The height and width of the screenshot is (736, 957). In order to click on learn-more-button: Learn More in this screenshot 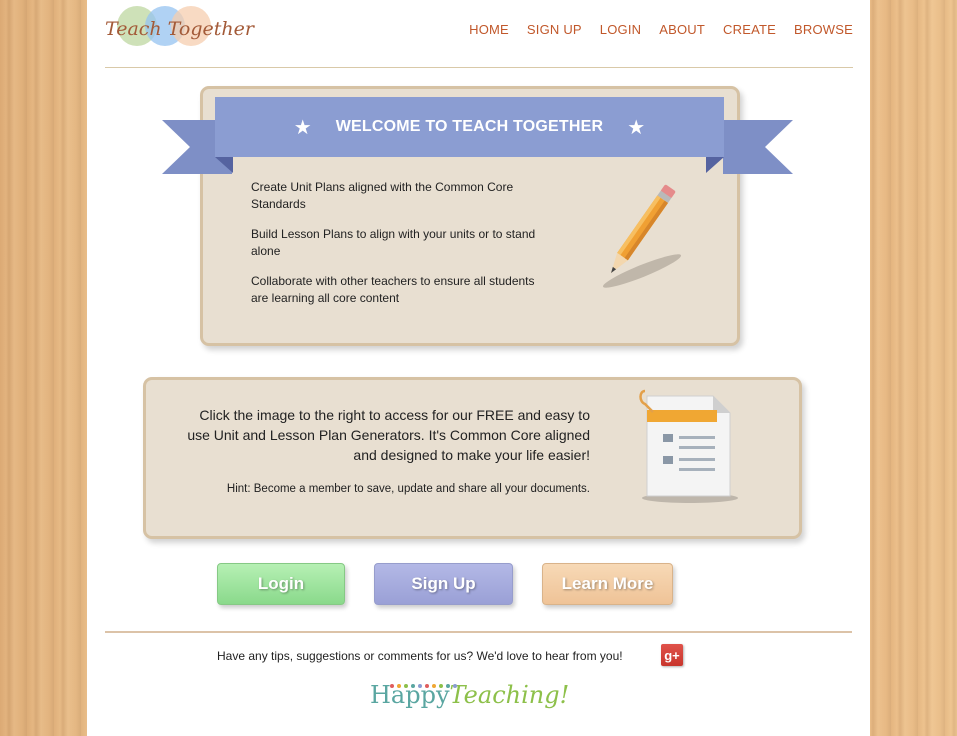, I will do `click(607, 584)`.